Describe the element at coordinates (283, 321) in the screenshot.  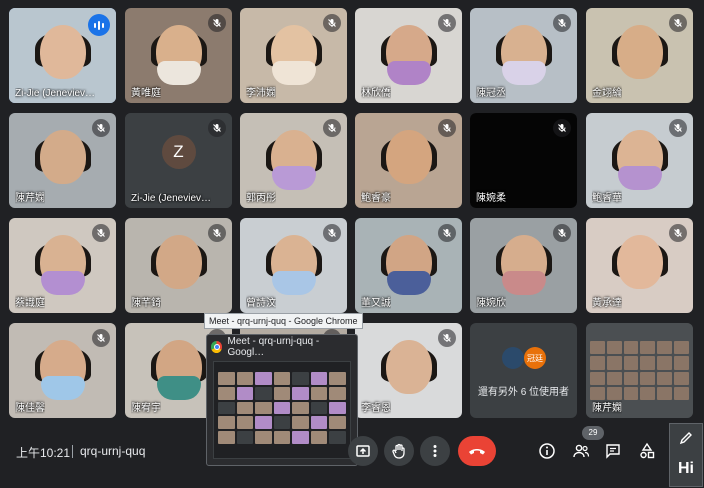
I see `window-tooltip: Meet - qrq-urnj-quq - Google Chrome` at that location.